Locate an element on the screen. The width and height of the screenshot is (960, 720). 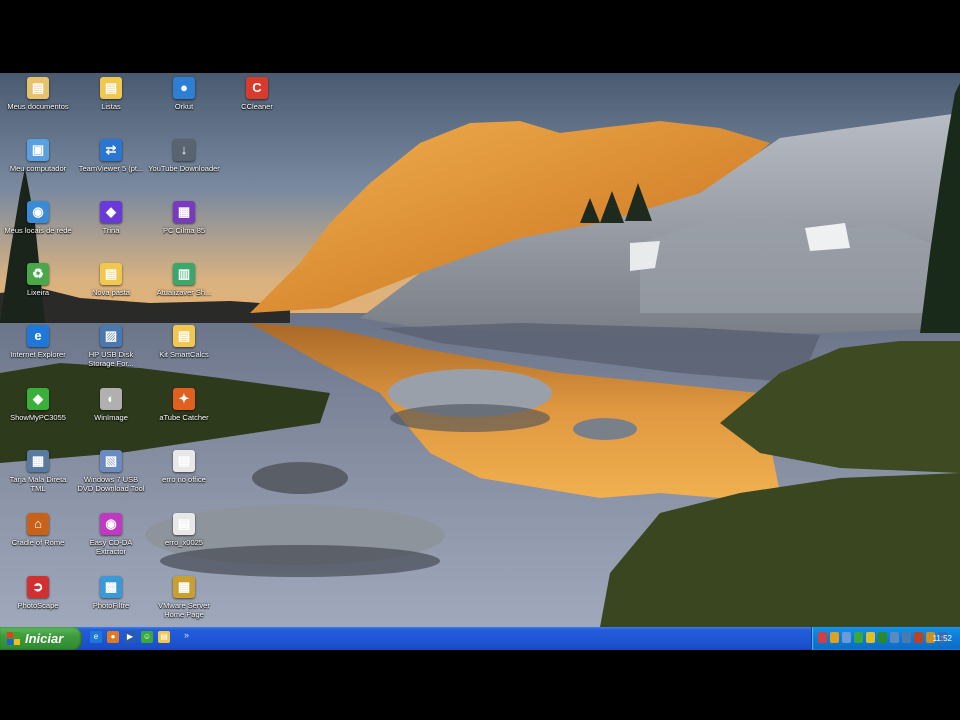
hp-usb-icon: ▨ is located at coordinates (111, 336).